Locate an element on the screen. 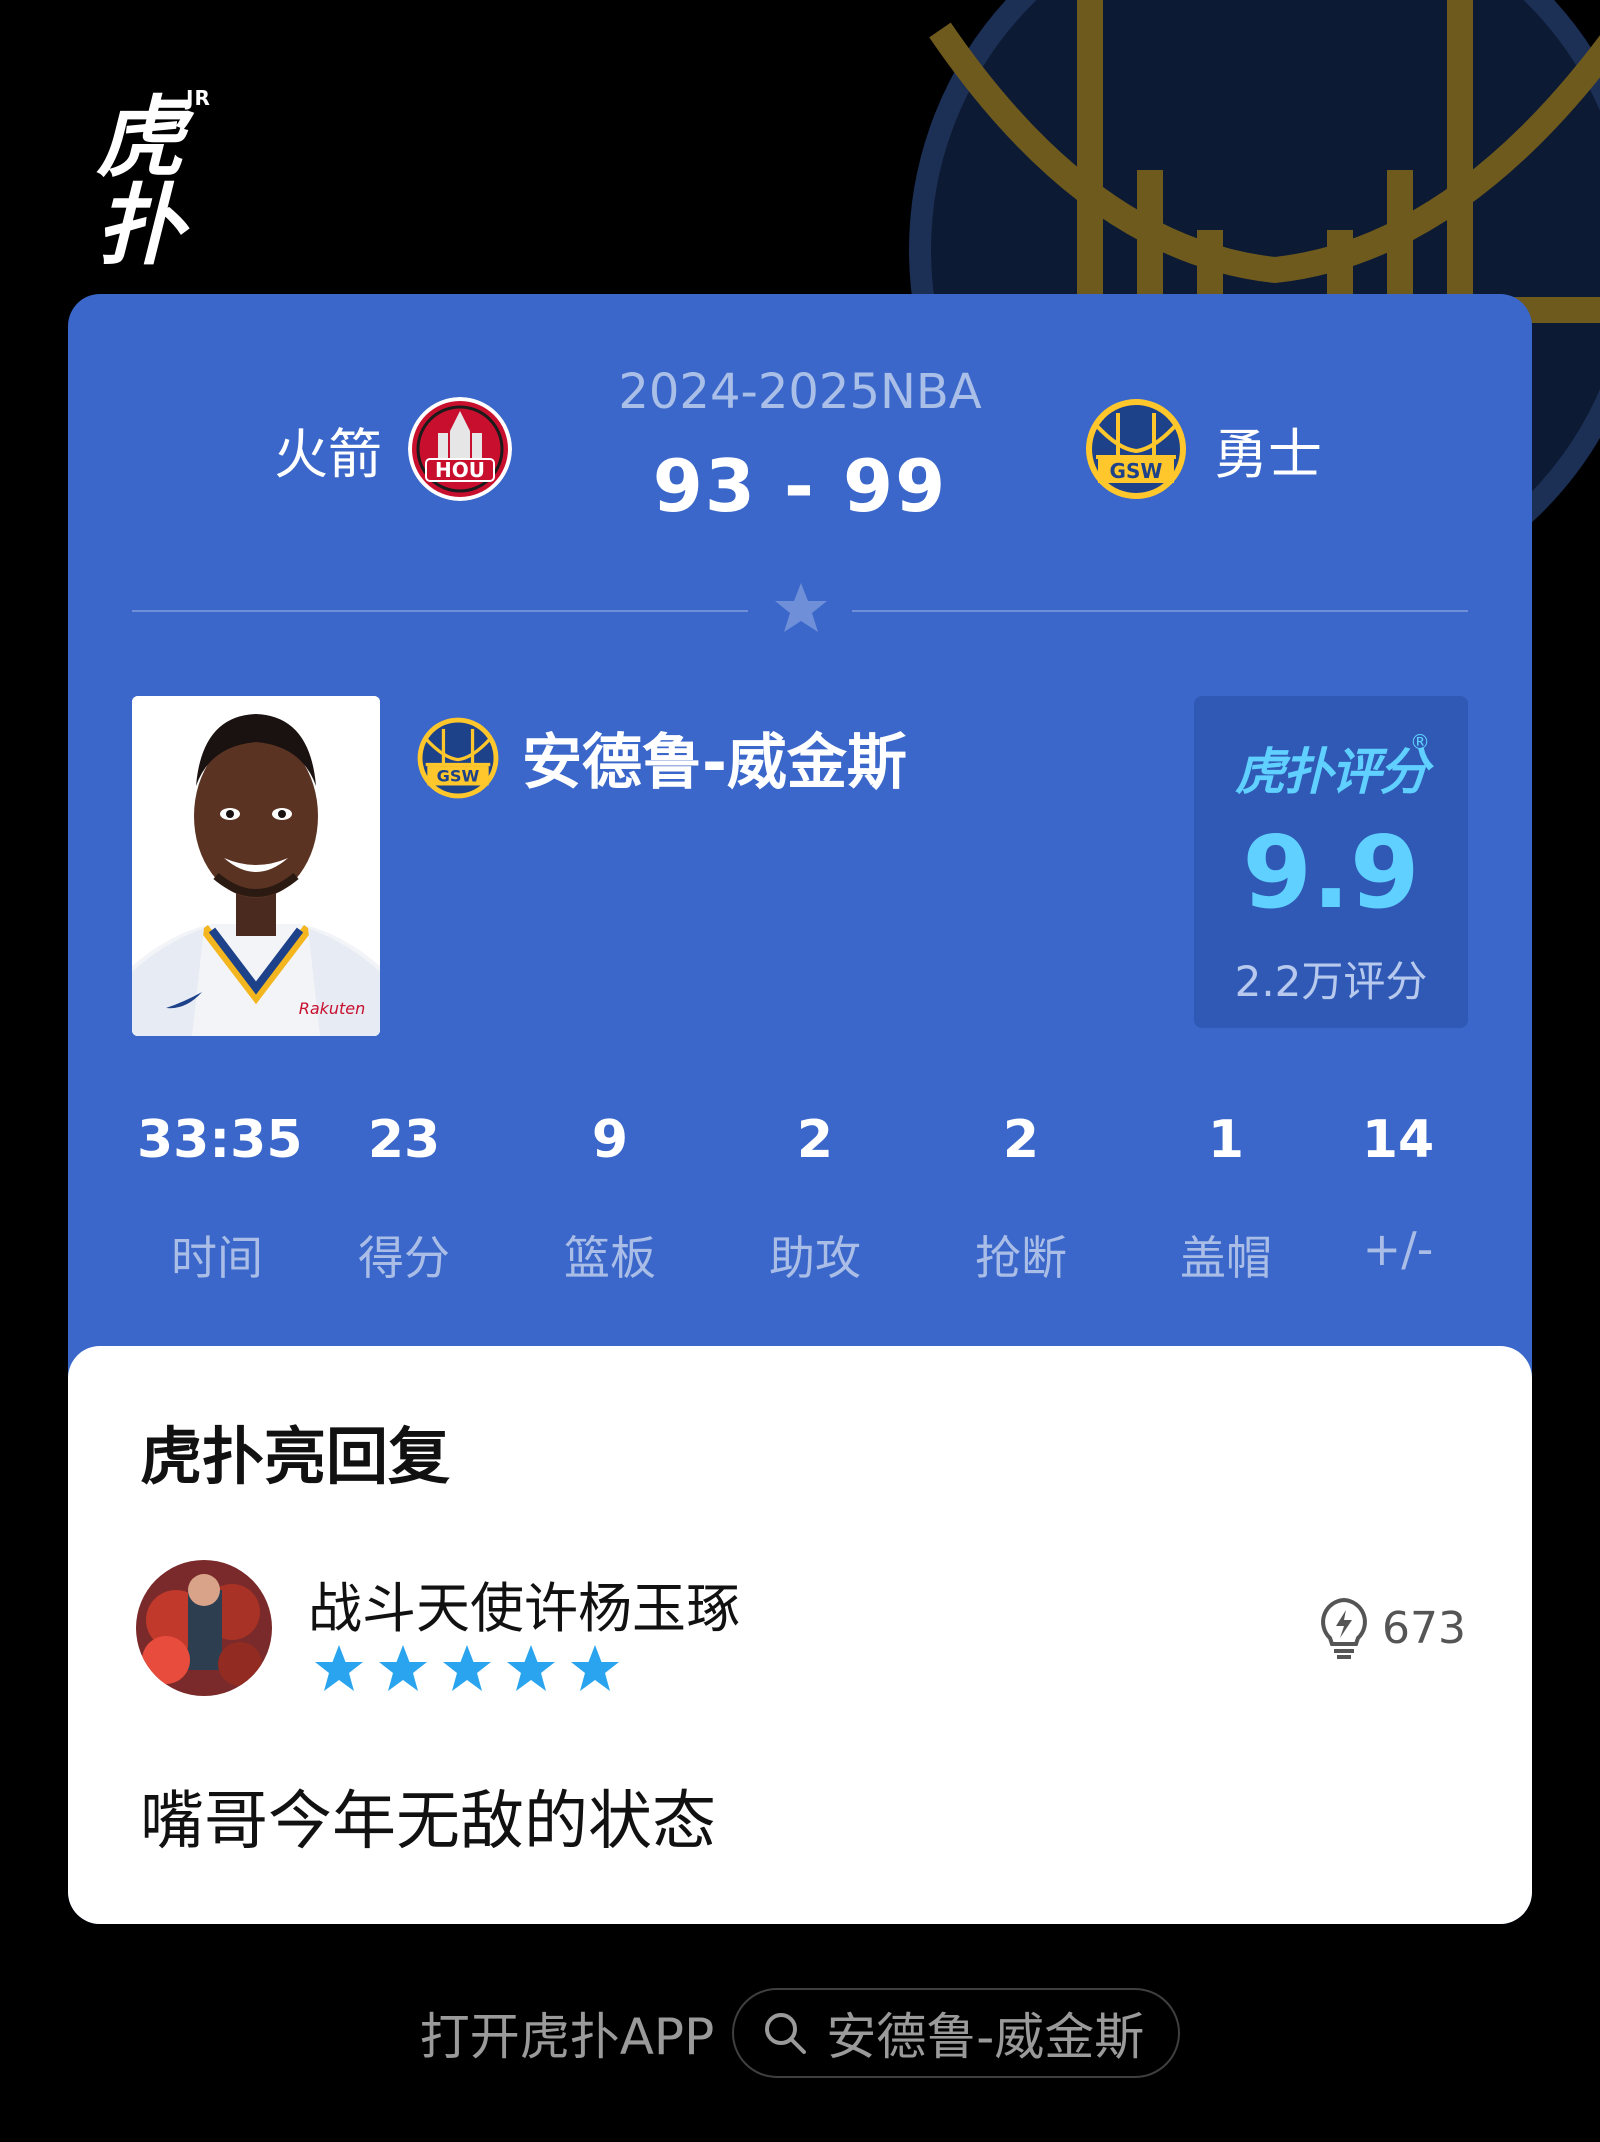  stat-label: 时间 is located at coordinates (217, 1258).